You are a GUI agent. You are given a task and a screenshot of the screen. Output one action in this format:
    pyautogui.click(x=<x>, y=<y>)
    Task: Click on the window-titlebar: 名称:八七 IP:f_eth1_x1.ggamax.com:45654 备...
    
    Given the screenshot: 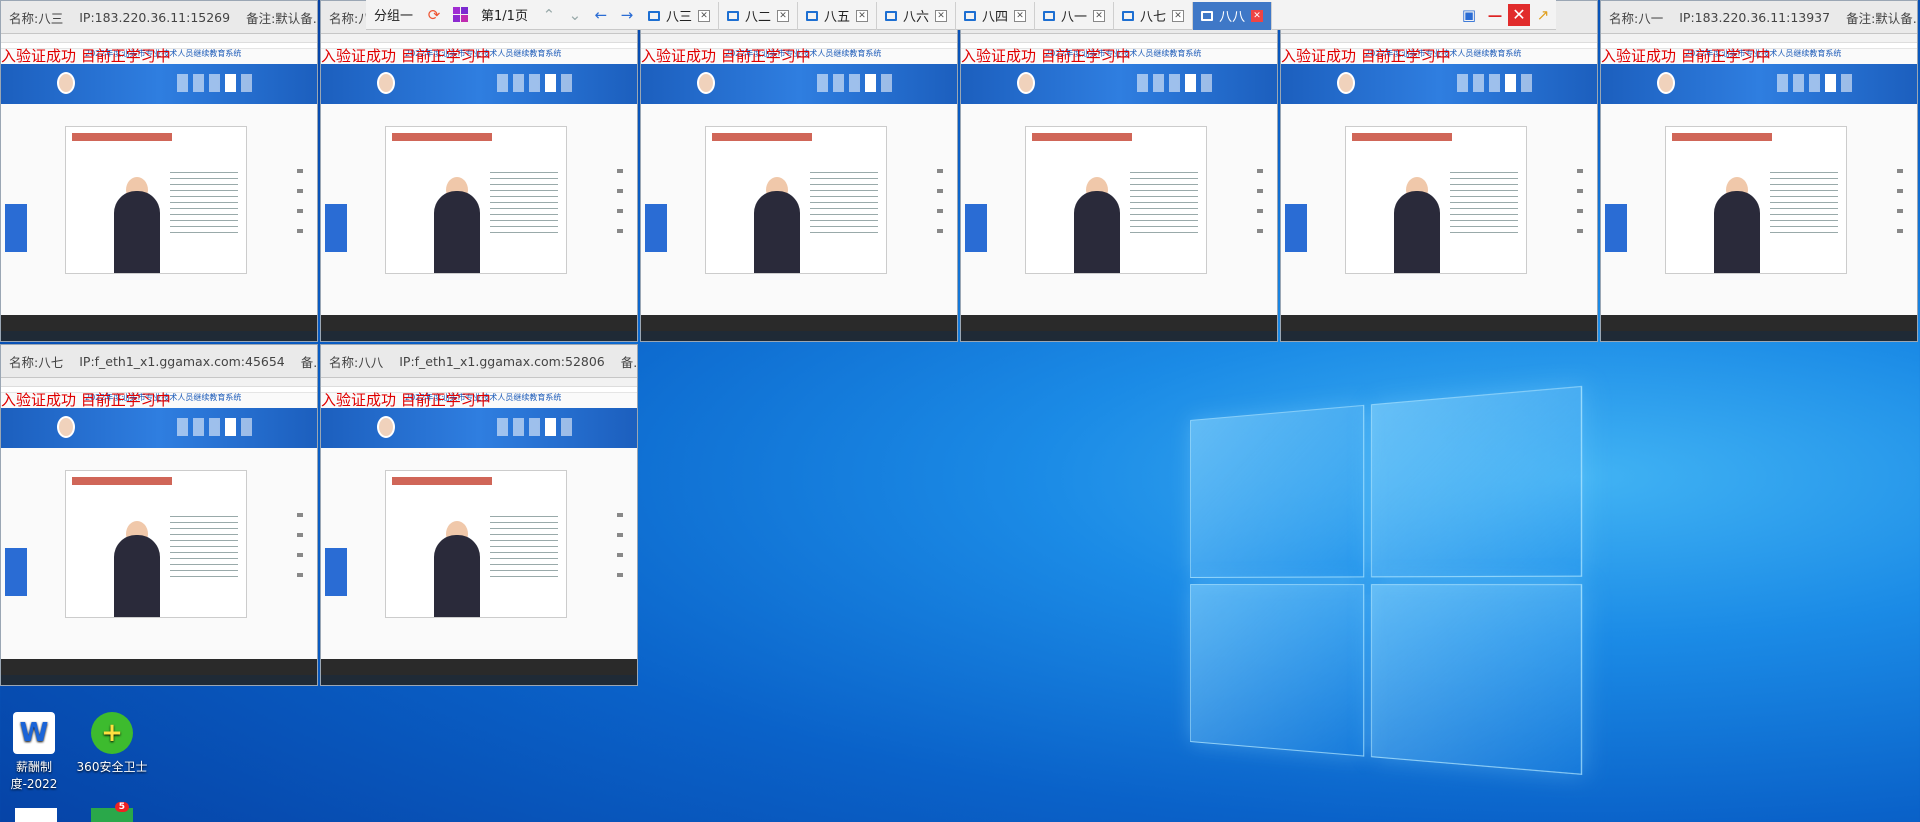 What is the action you would take?
    pyautogui.click(x=159, y=361)
    